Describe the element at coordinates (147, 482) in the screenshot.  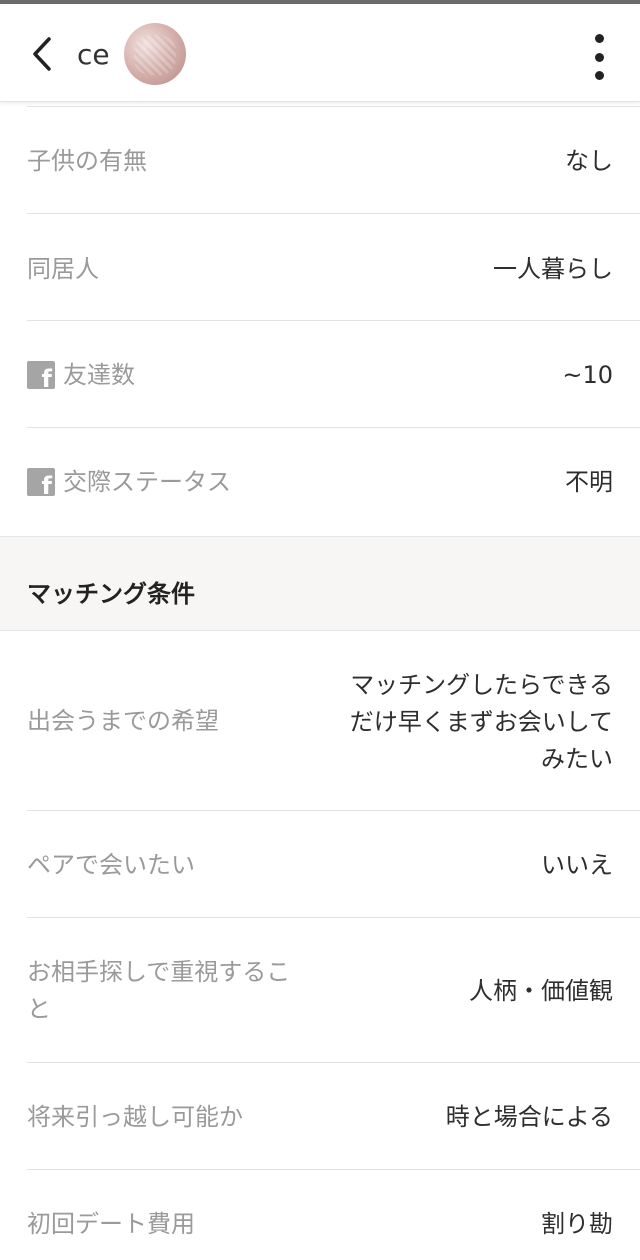
I see `row-label-text: 交際ステータス` at that location.